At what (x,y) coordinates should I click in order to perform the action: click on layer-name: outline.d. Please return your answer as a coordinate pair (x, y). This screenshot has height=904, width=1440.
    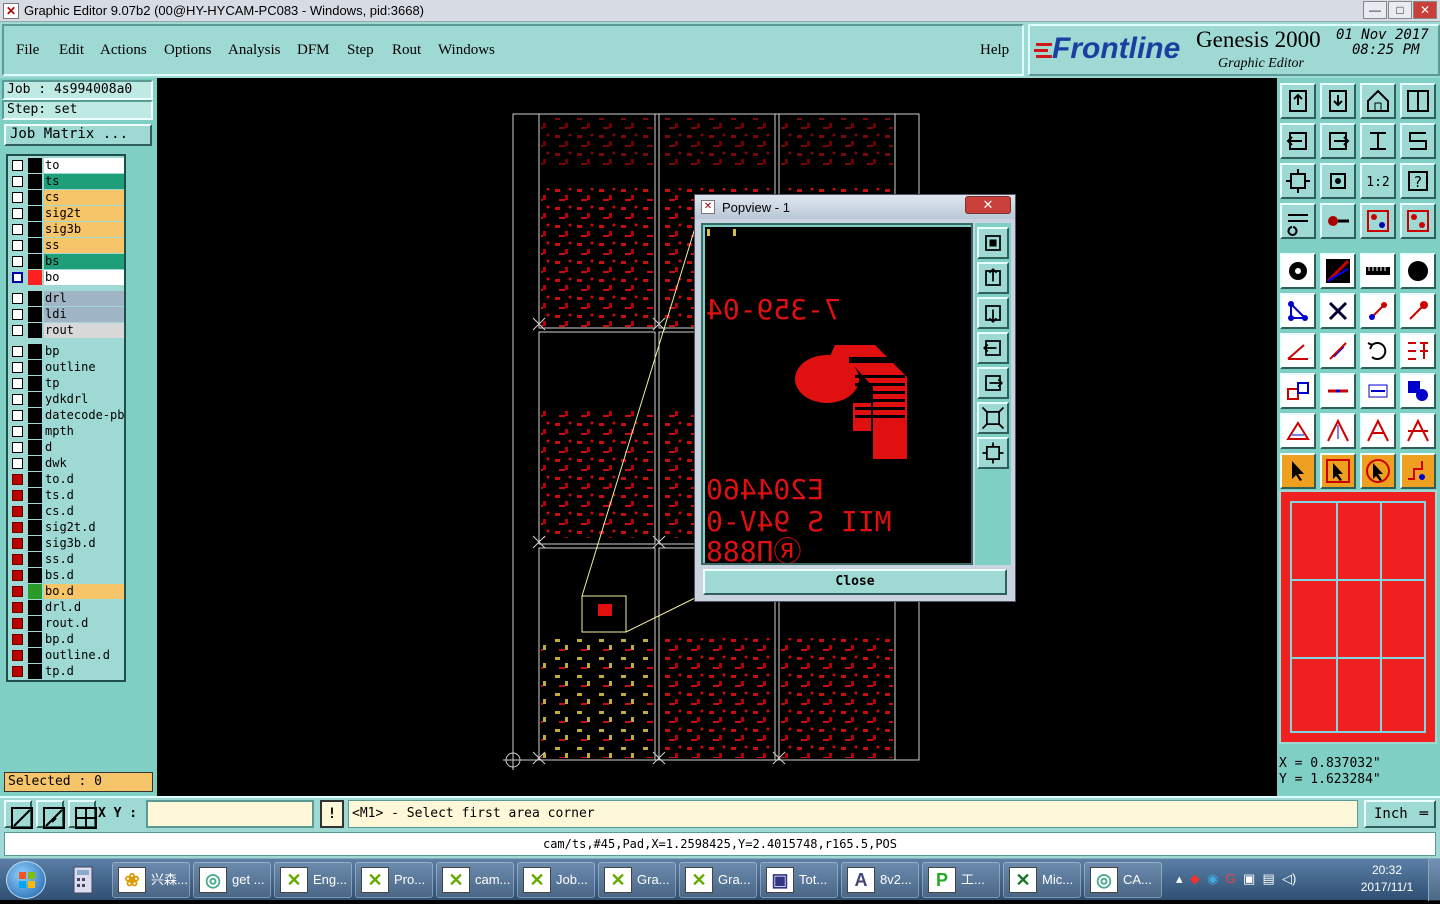
    Looking at the image, I should click on (84, 655).